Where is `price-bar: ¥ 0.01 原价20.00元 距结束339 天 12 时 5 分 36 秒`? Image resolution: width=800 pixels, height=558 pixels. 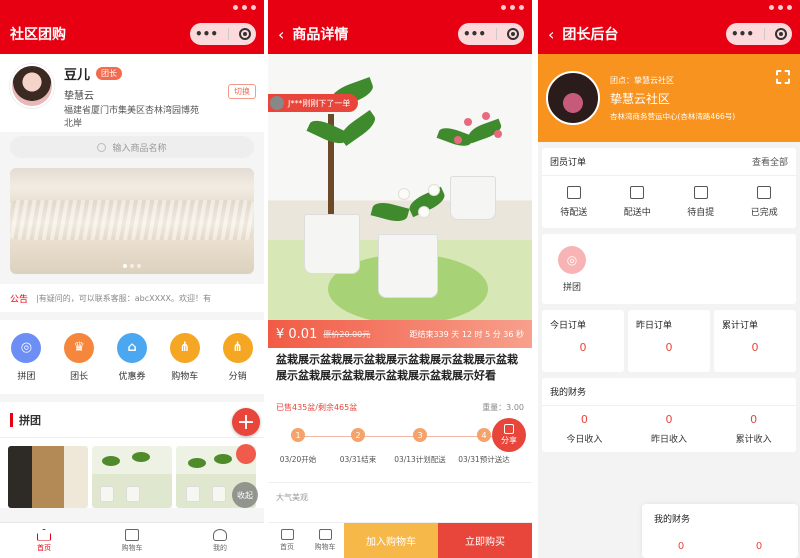 price-bar: ¥ 0.01 原价20.00元 距结束339 天 12 时 5 分 36 秒 is located at coordinates (400, 334).